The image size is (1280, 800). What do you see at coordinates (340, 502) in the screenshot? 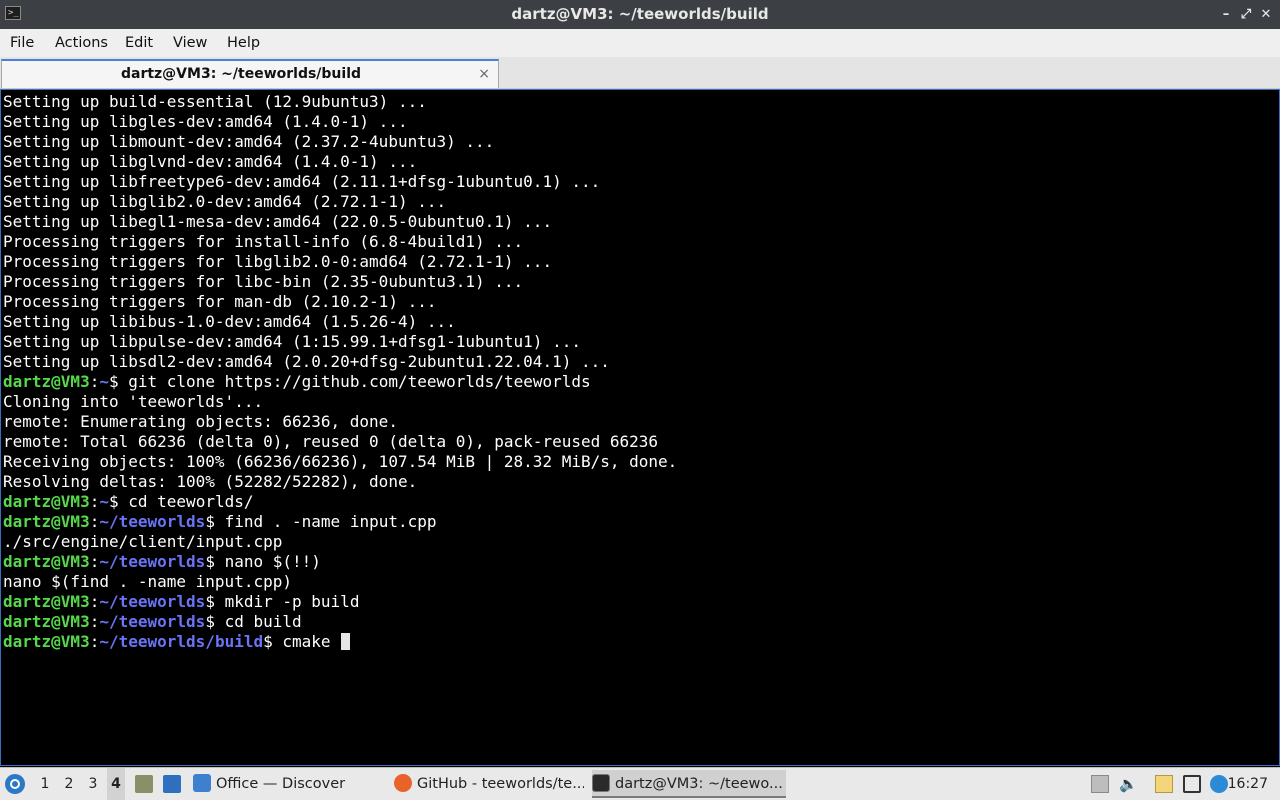
I see `terminal-prompt-line: dartz@VM3:~$ cd teeworlds/` at bounding box center [340, 502].